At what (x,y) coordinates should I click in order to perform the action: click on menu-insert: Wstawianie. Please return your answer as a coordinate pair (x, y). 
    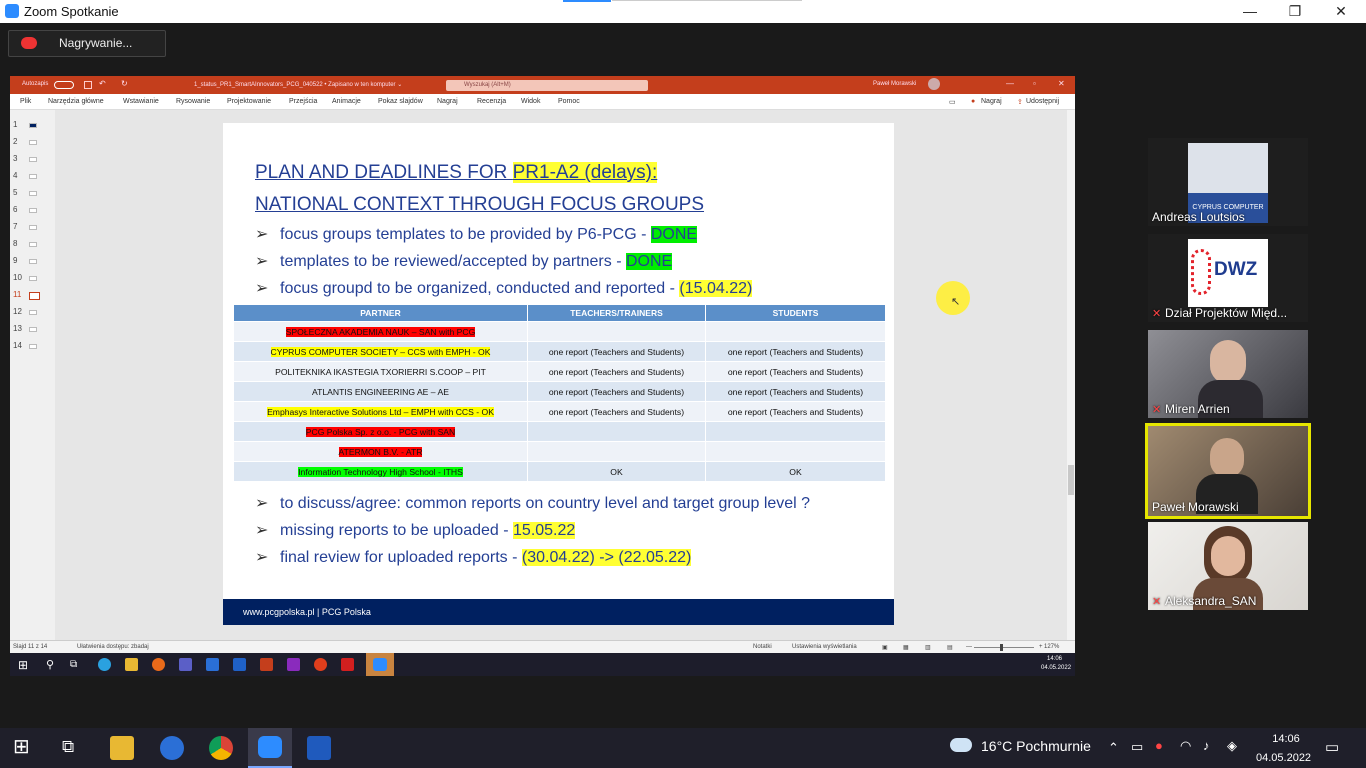
    Looking at the image, I should click on (141, 101).